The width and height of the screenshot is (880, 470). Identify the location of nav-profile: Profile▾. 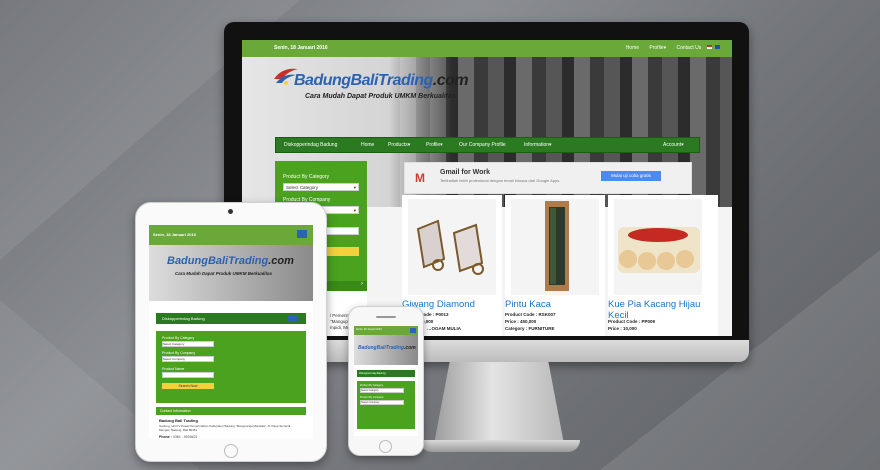
(434, 145).